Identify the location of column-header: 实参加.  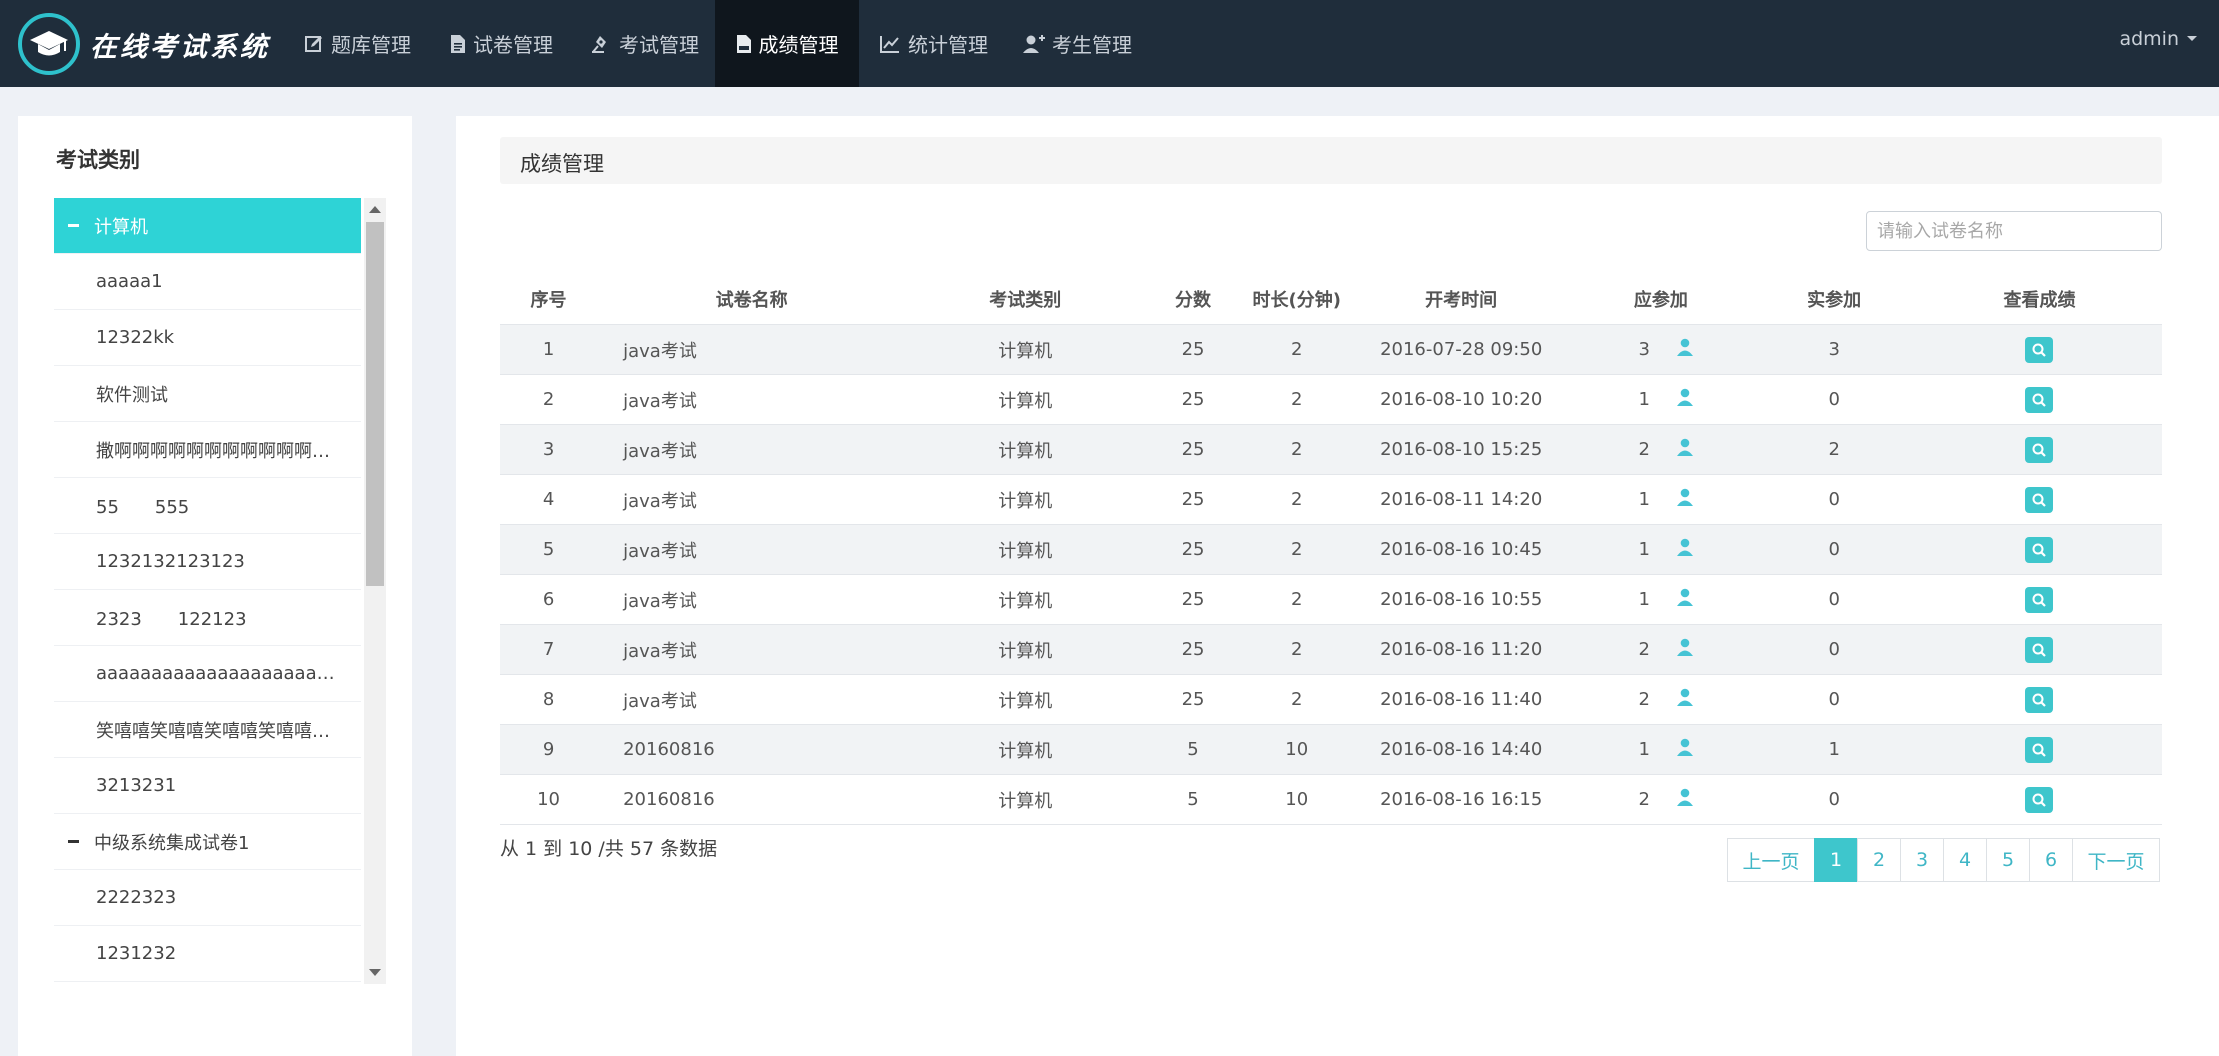
(1834, 299).